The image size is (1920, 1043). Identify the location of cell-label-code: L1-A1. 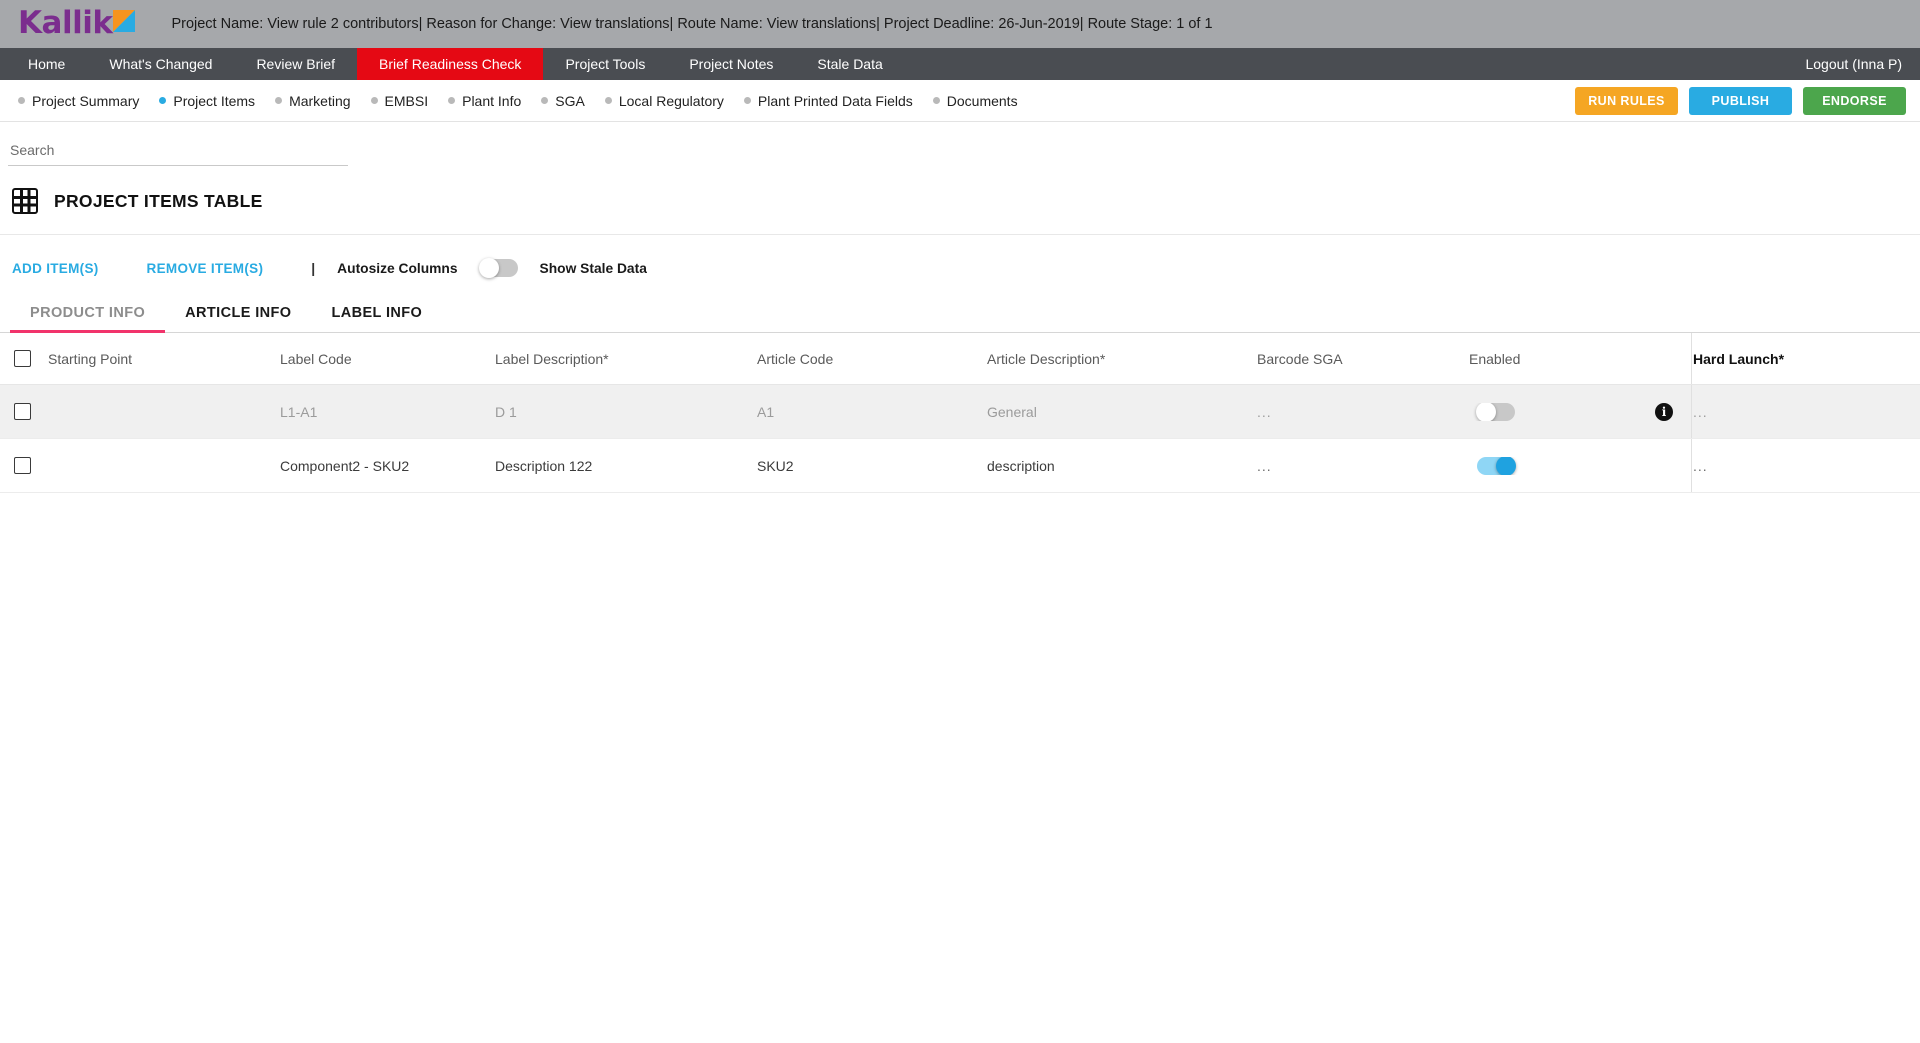
(299, 411).